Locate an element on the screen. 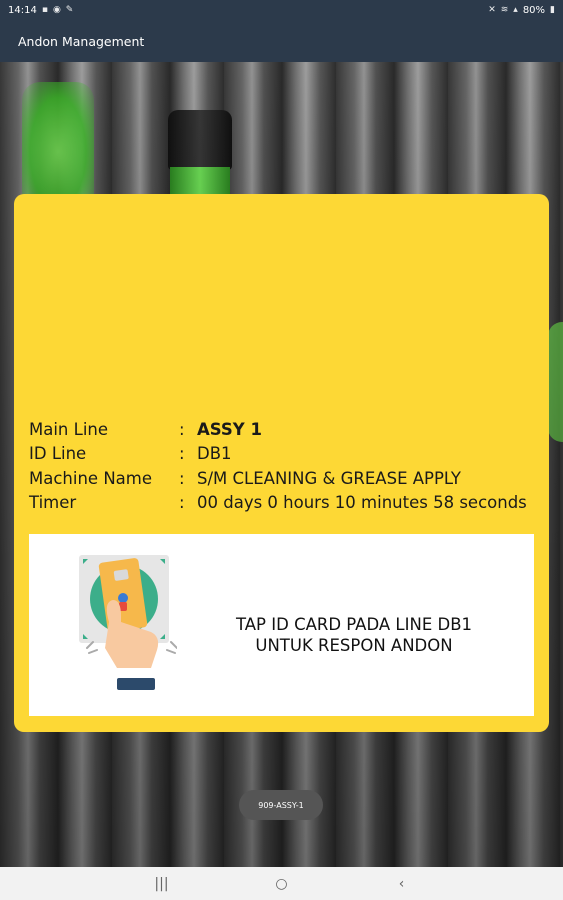 This screenshot has width=563, height=900. id-line-value: DB1 is located at coordinates (214, 454).